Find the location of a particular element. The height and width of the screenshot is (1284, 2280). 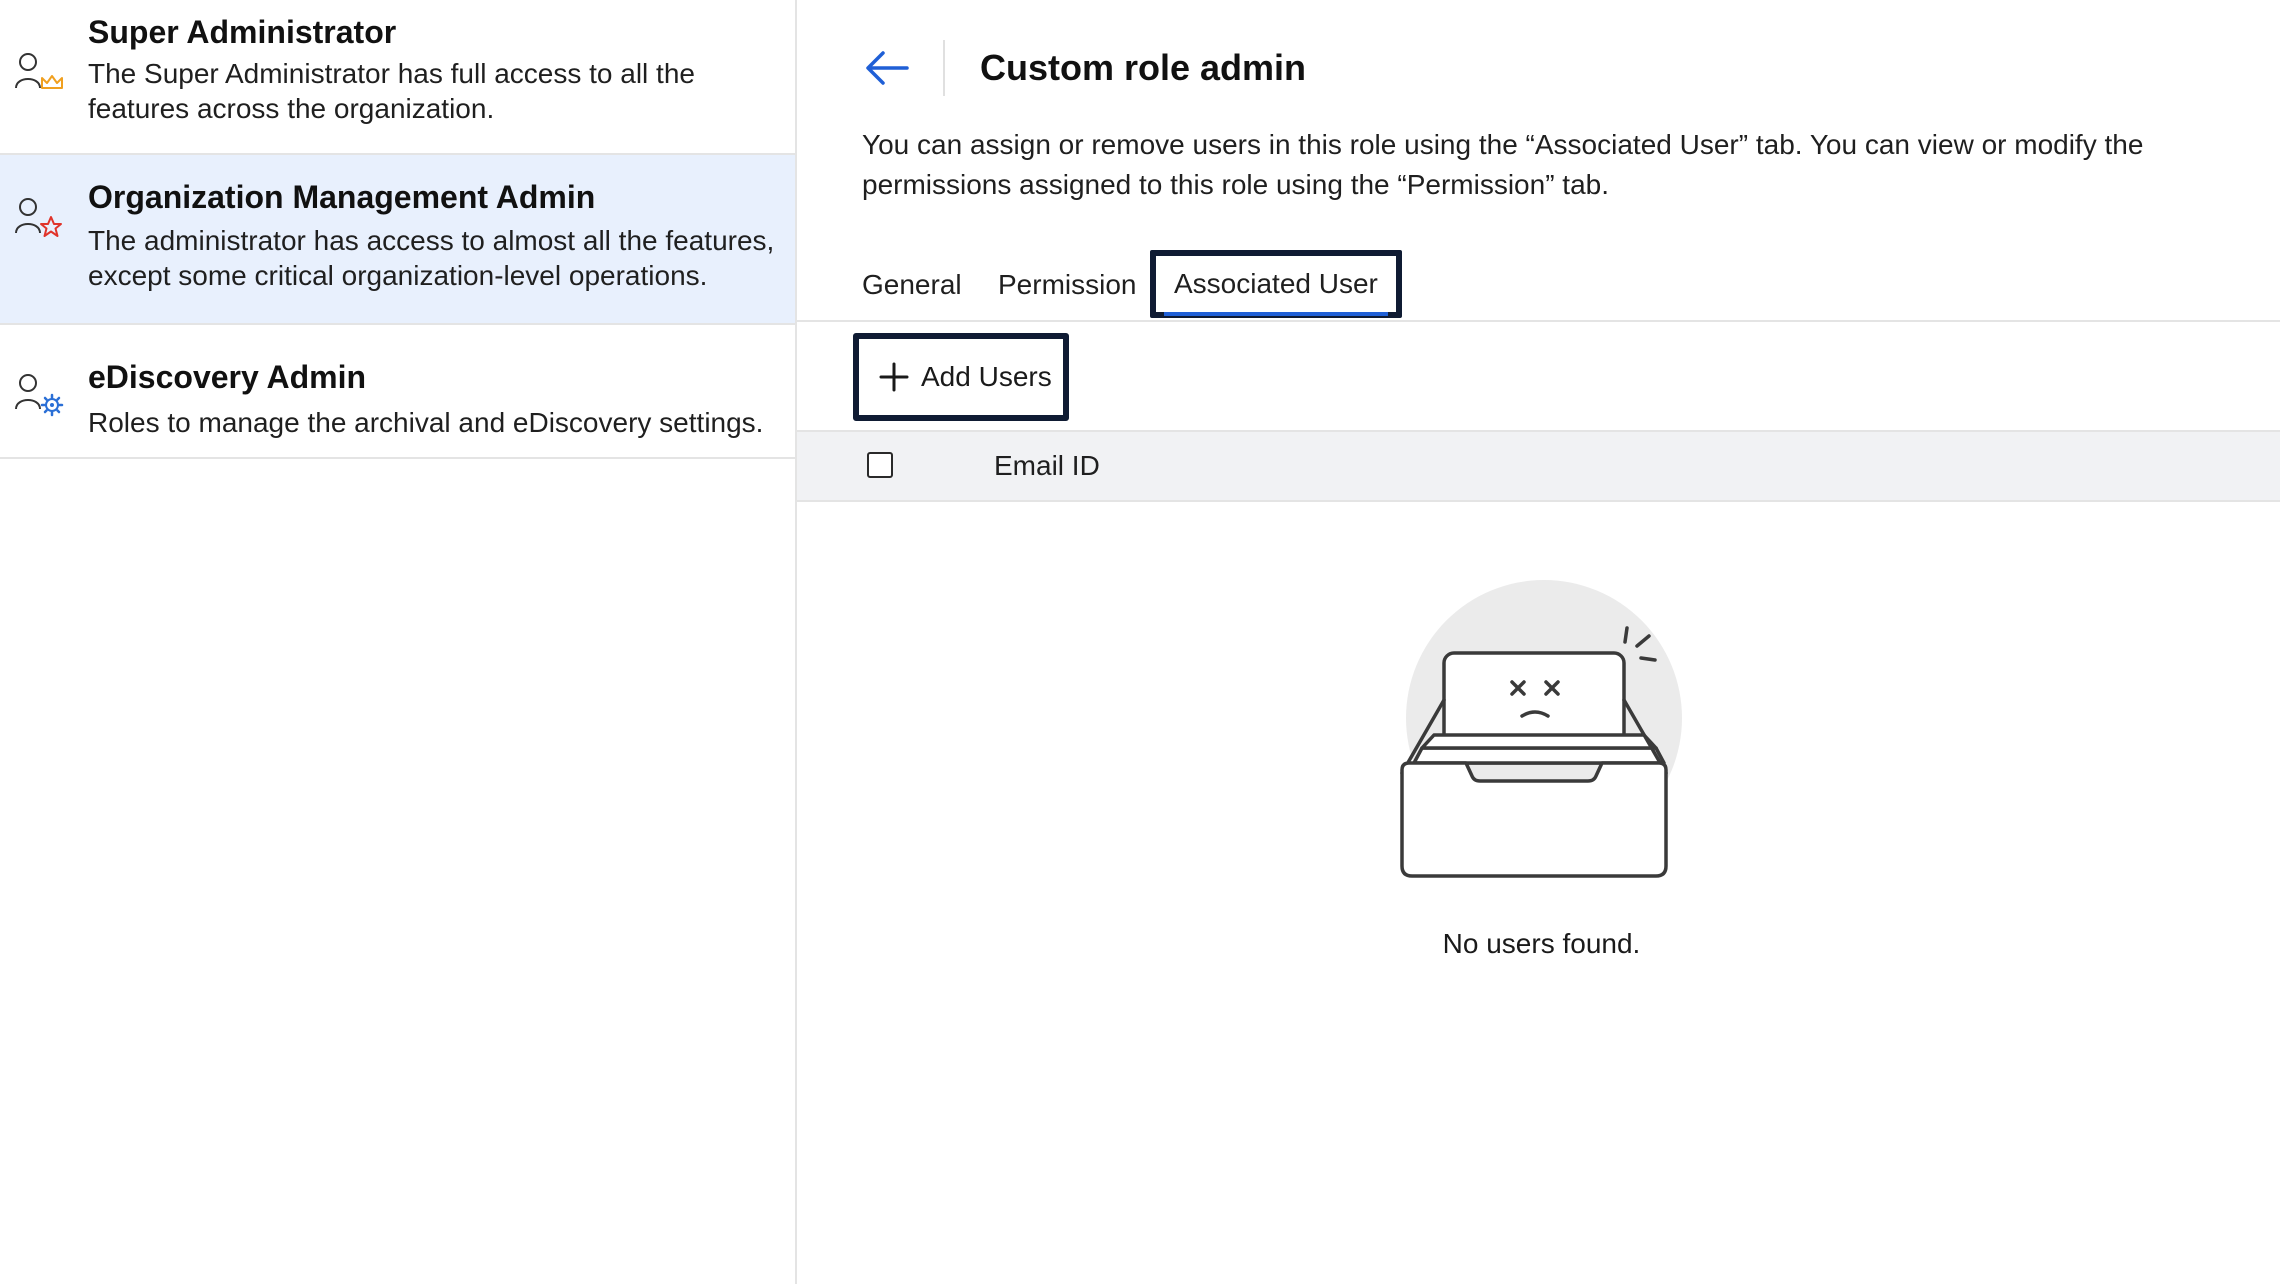

back-button is located at coordinates (887, 68).